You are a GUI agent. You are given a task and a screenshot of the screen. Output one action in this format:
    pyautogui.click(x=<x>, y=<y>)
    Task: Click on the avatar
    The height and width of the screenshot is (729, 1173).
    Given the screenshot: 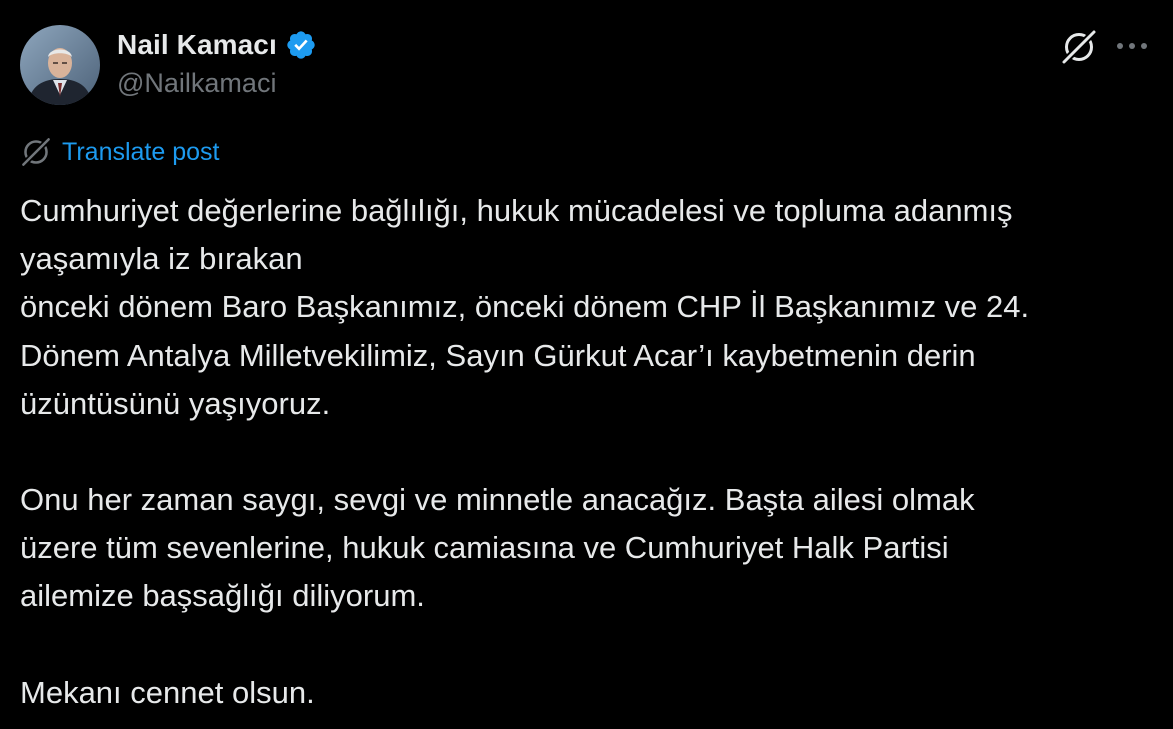 What is the action you would take?
    pyautogui.click(x=60, y=65)
    